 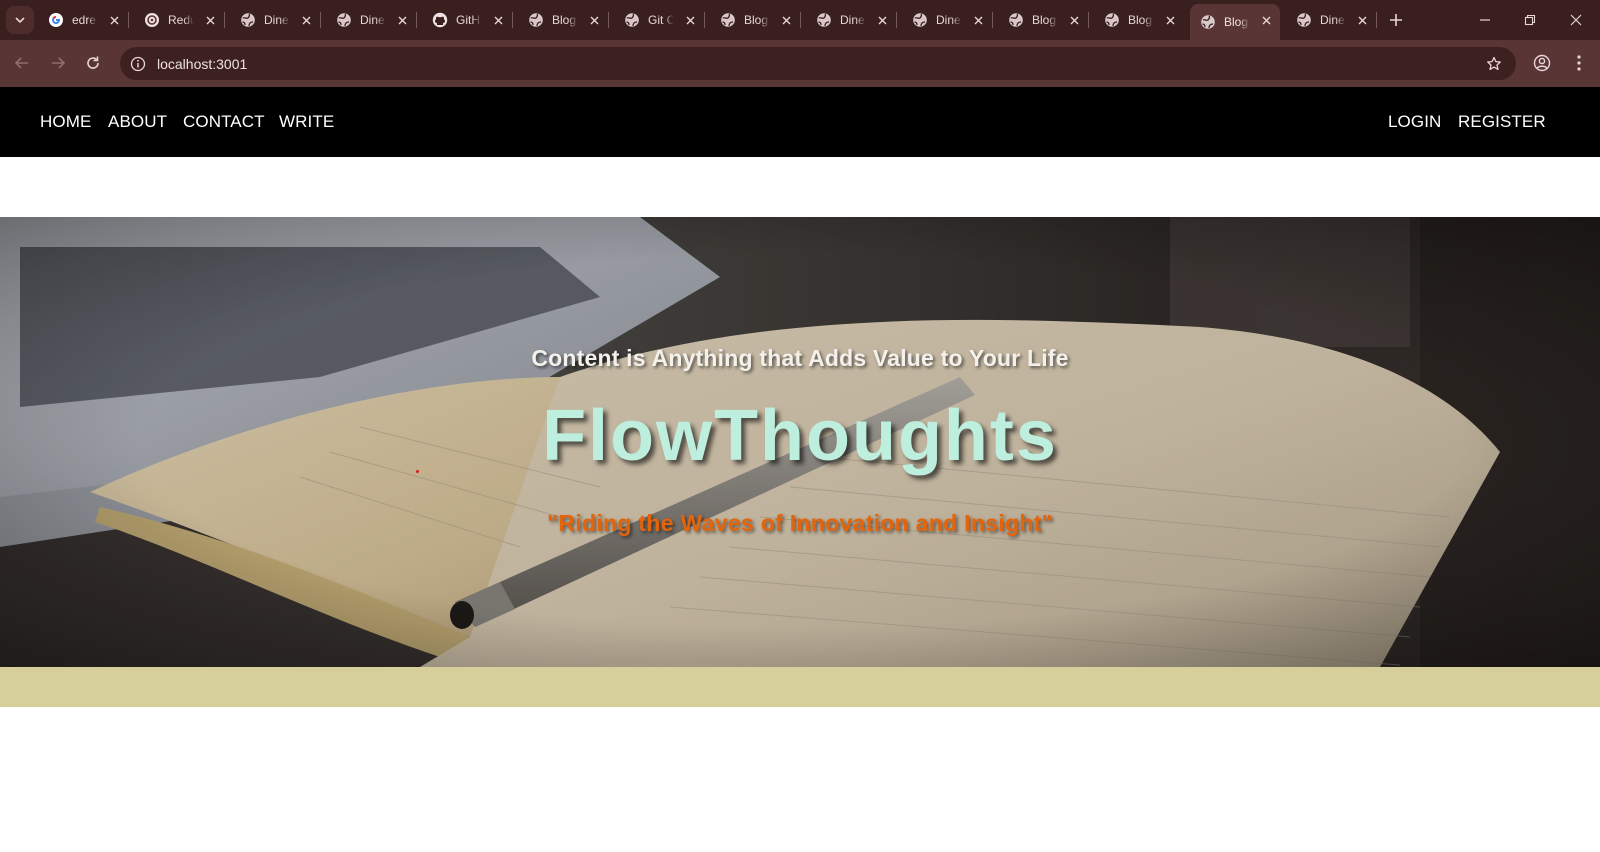 I want to click on bookmark-star-icon, so click(x=1494, y=64).